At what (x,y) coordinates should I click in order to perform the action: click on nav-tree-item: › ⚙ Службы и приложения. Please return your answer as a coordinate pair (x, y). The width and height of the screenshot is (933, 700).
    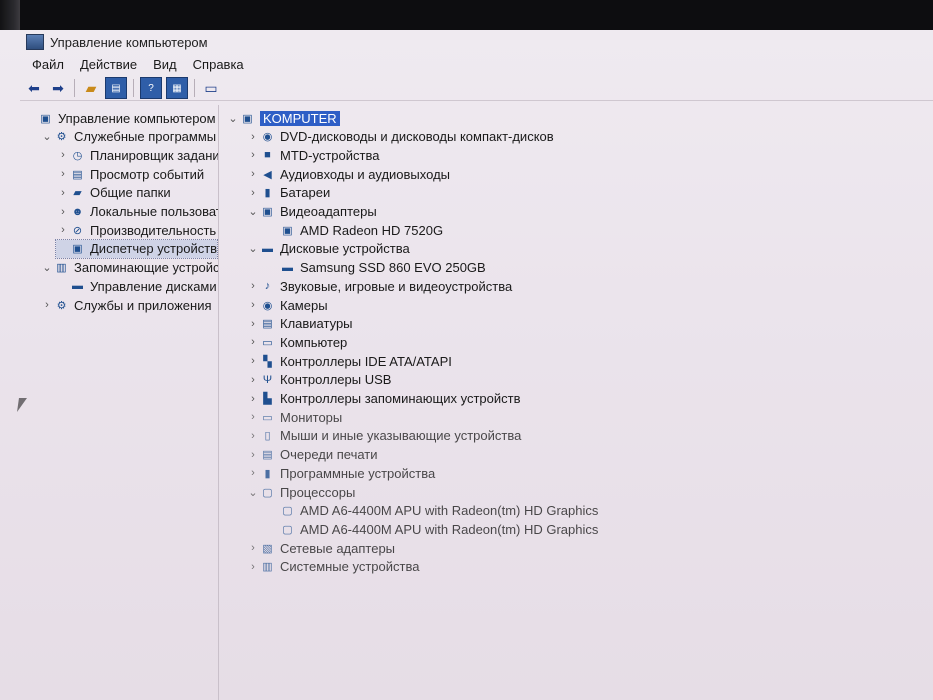
    Looking at the image, I should click on (125, 305).